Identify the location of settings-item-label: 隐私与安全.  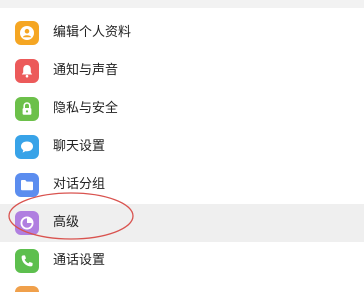
(86, 108).